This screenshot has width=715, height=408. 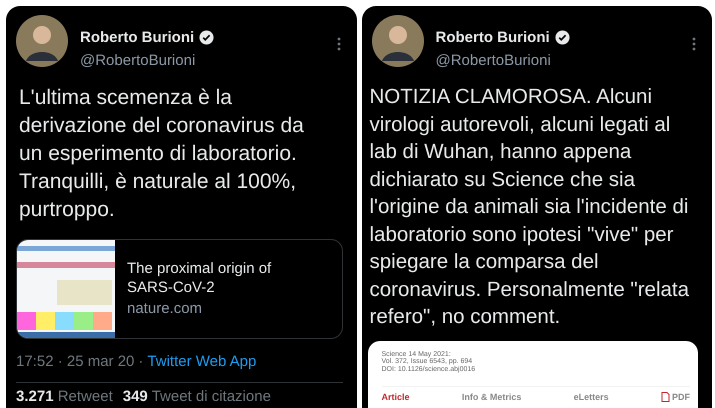 What do you see at coordinates (165, 309) in the screenshot?
I see `link-domain: nature.com` at bounding box center [165, 309].